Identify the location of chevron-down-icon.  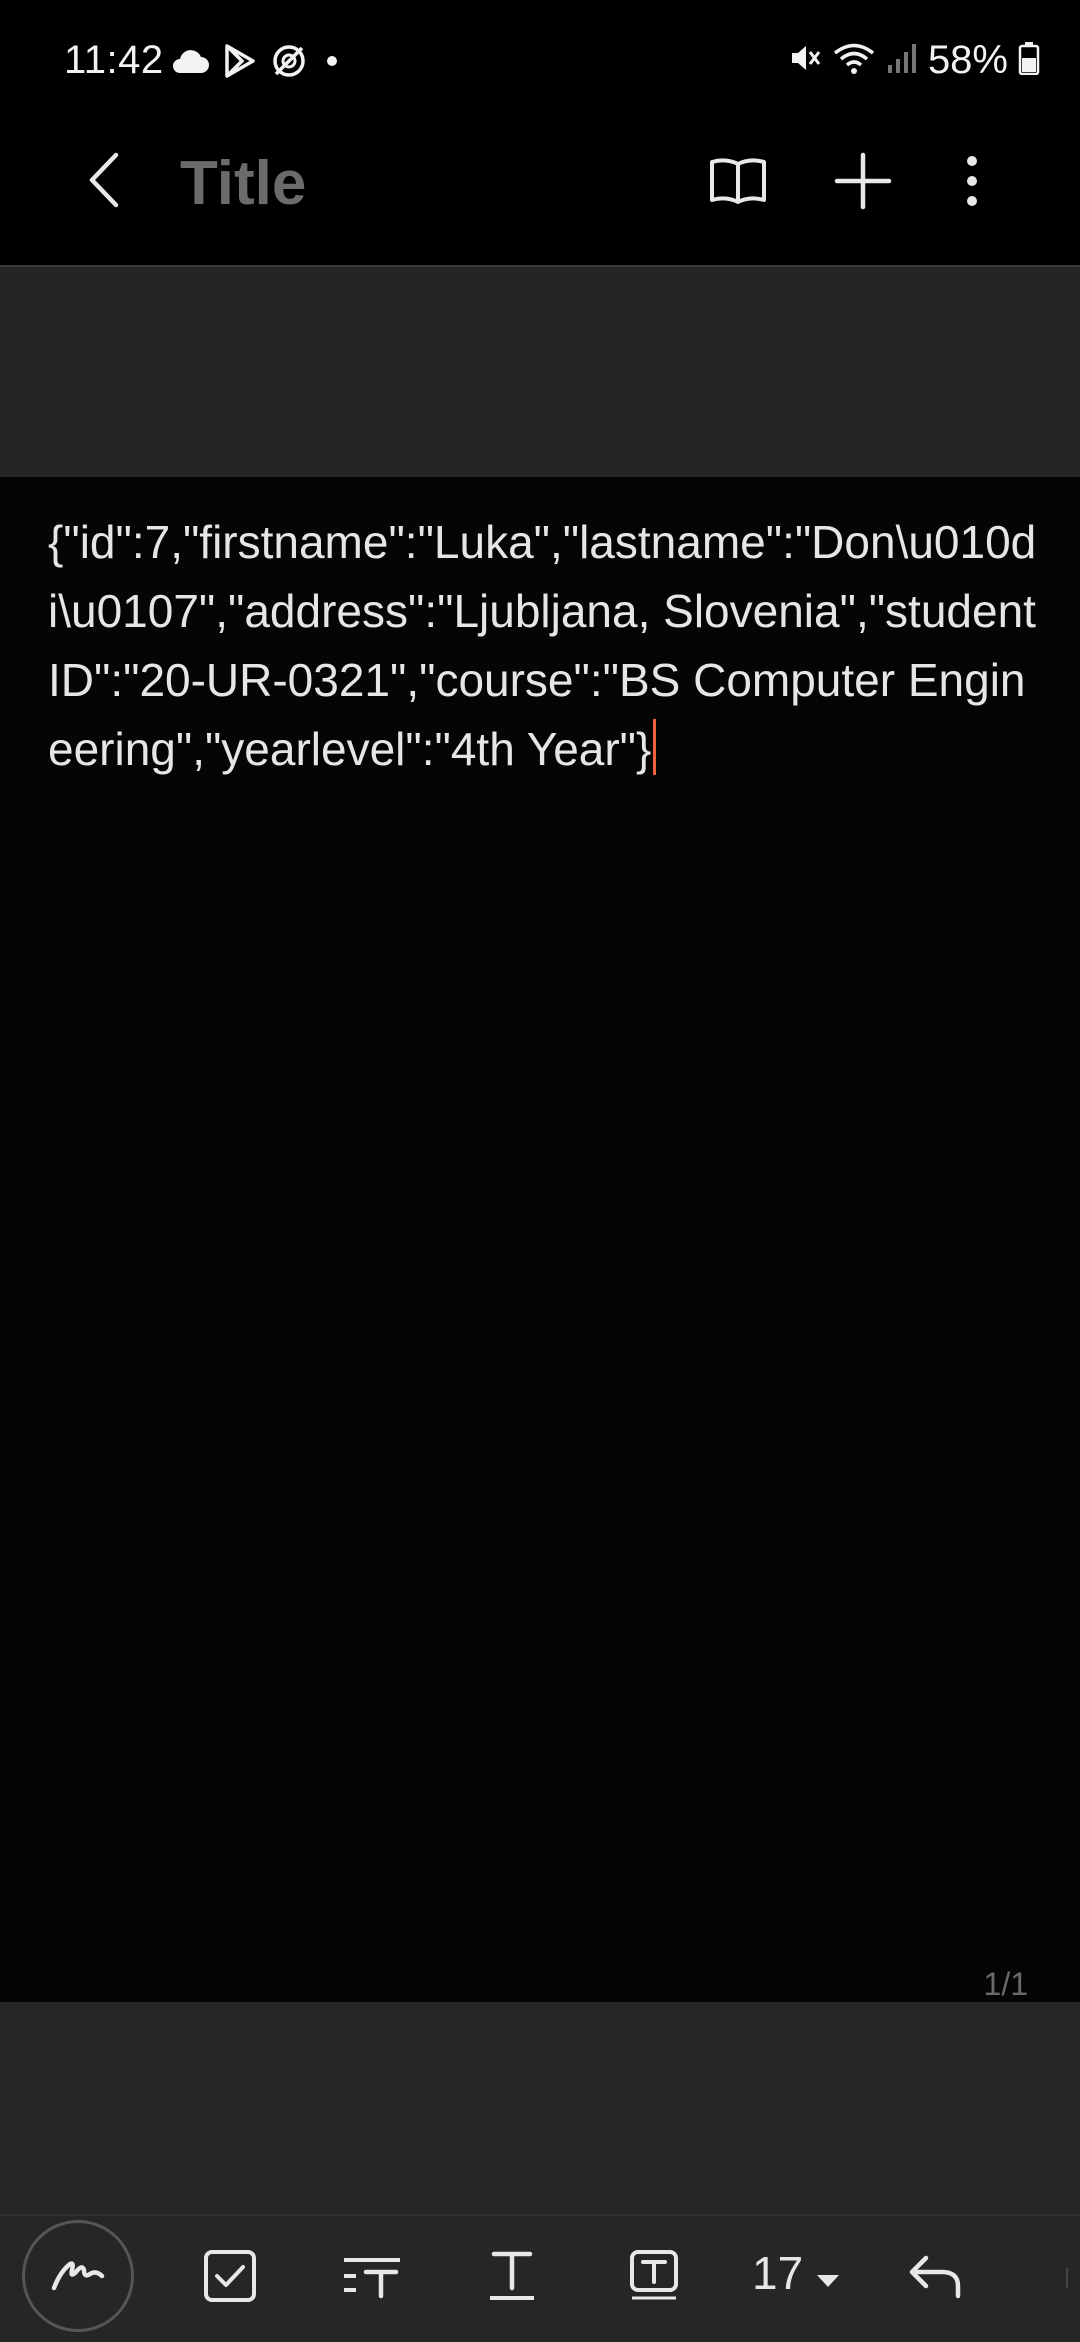
(828, 2273).